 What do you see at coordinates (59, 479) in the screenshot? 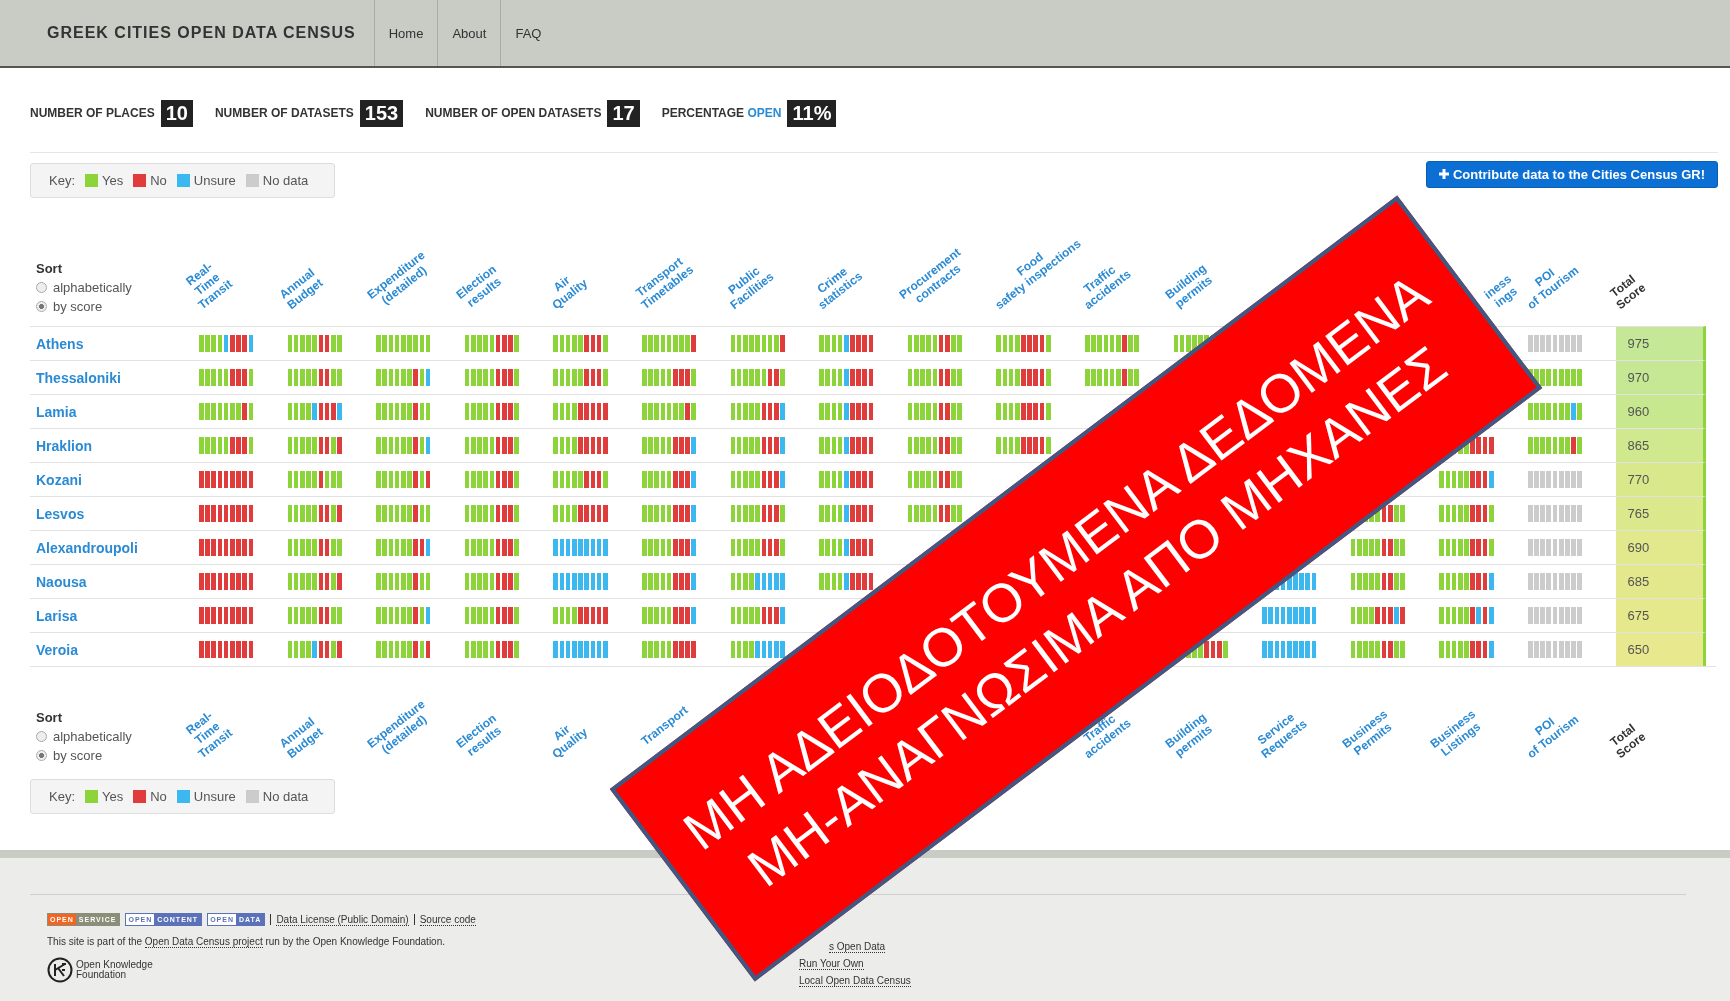
I see `city-link: Kozani` at bounding box center [59, 479].